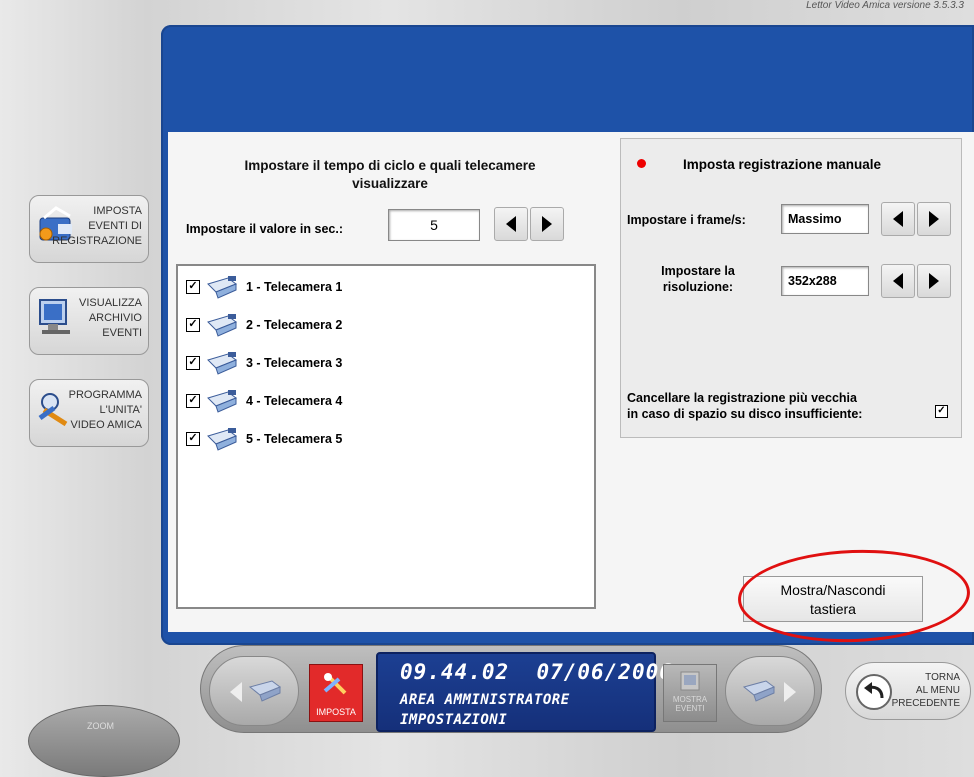  What do you see at coordinates (104, 741) in the screenshot?
I see `zoom-button: ZOOM` at bounding box center [104, 741].